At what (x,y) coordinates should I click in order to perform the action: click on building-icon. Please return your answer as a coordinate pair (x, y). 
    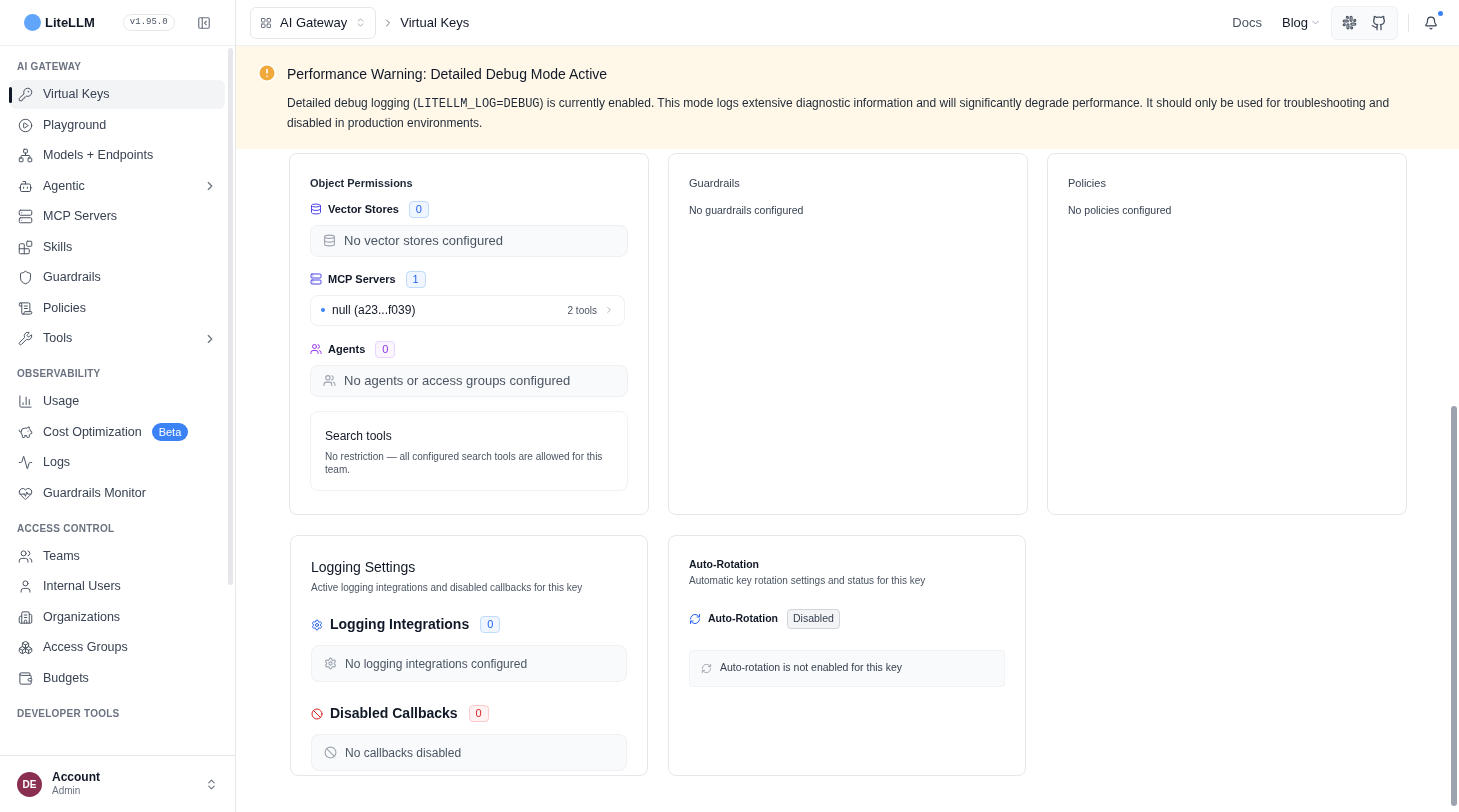
    Looking at the image, I should click on (25, 617).